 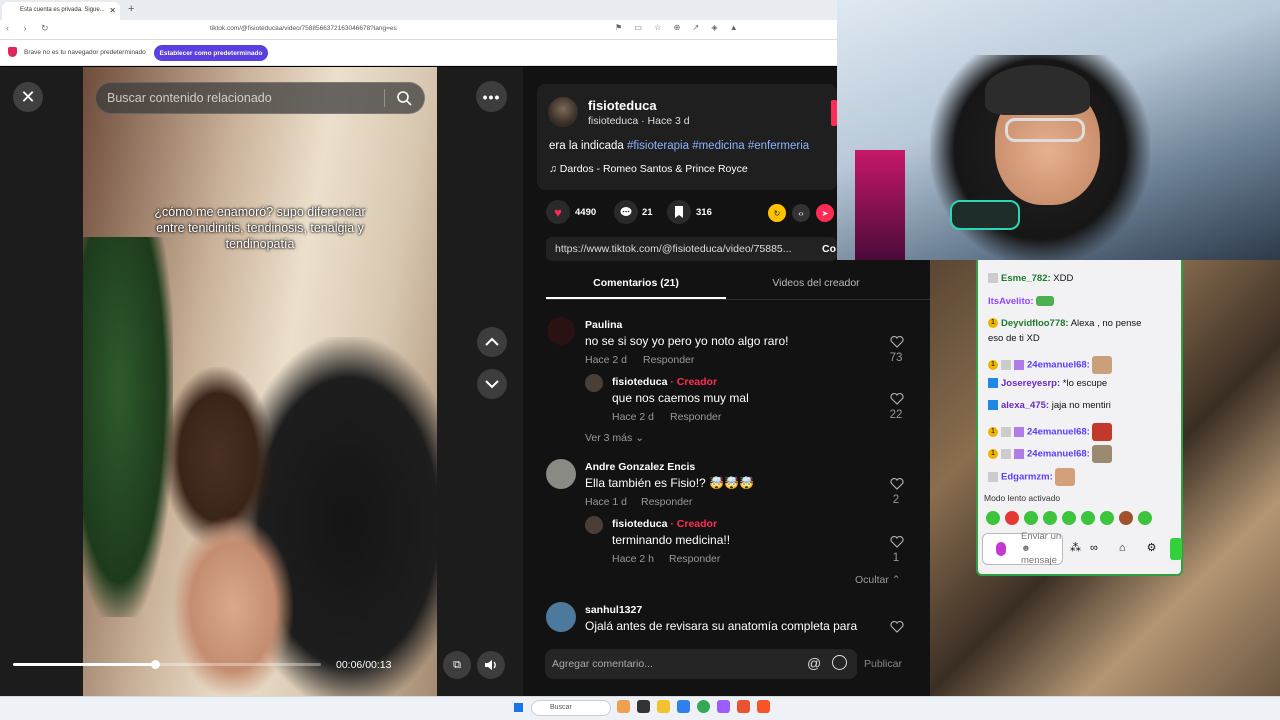 What do you see at coordinates (636, 283) in the screenshot?
I see `tab-comments: Comentarios (21)` at bounding box center [636, 283].